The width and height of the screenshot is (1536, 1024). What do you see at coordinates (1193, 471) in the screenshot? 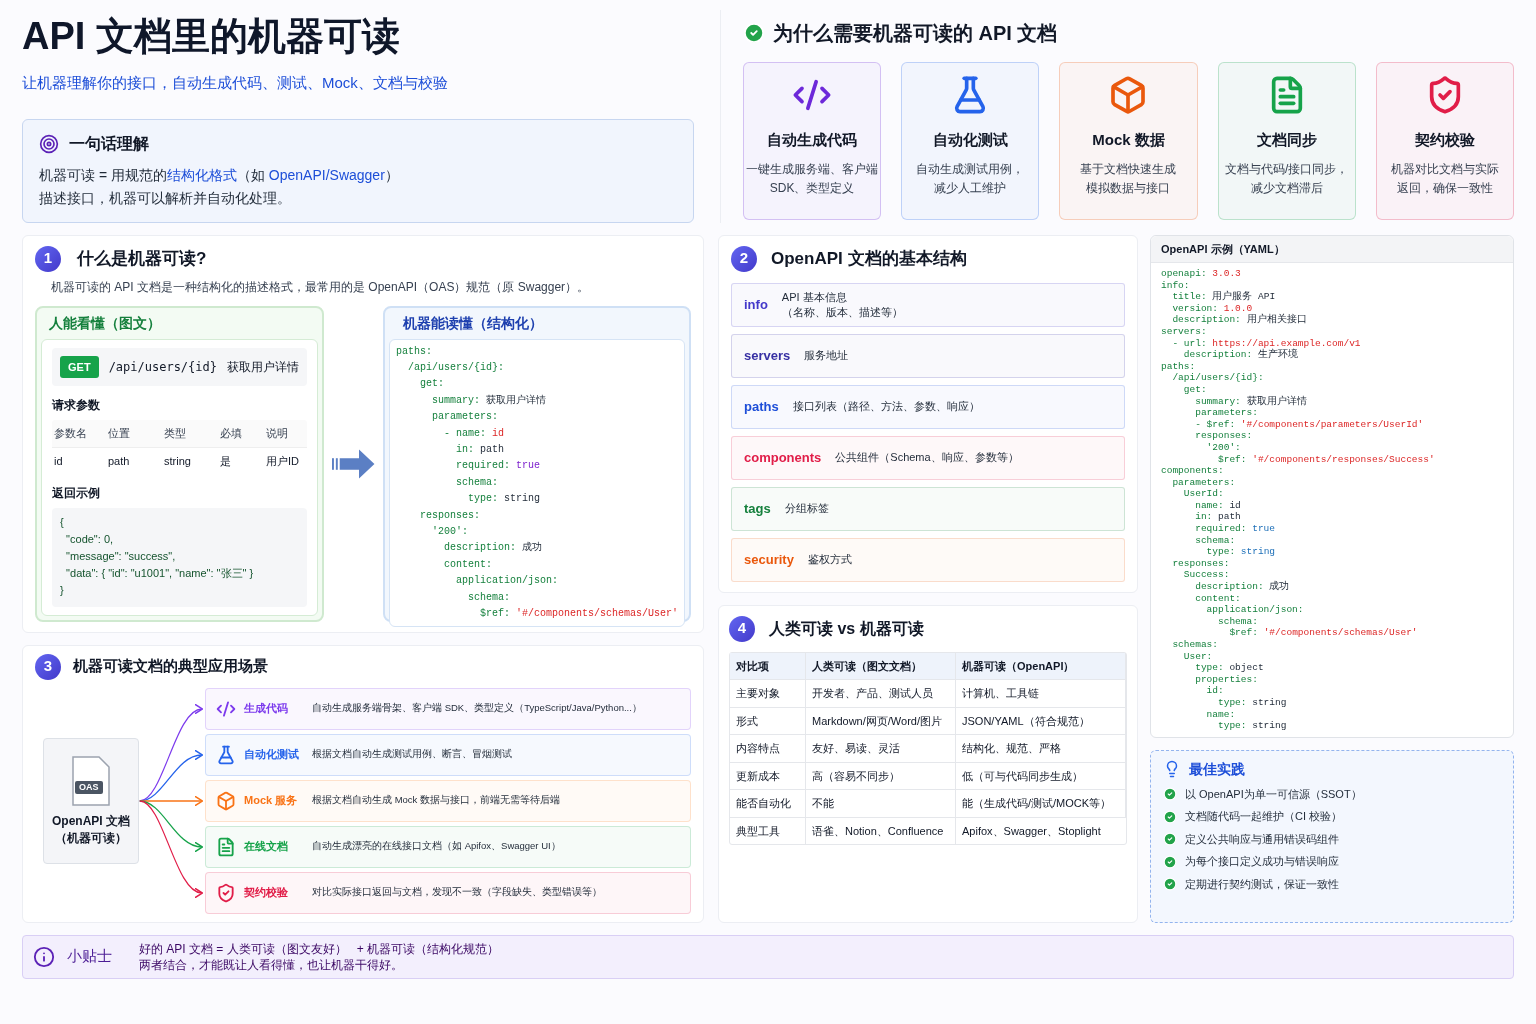
I see `code-line: components:` at bounding box center [1193, 471].